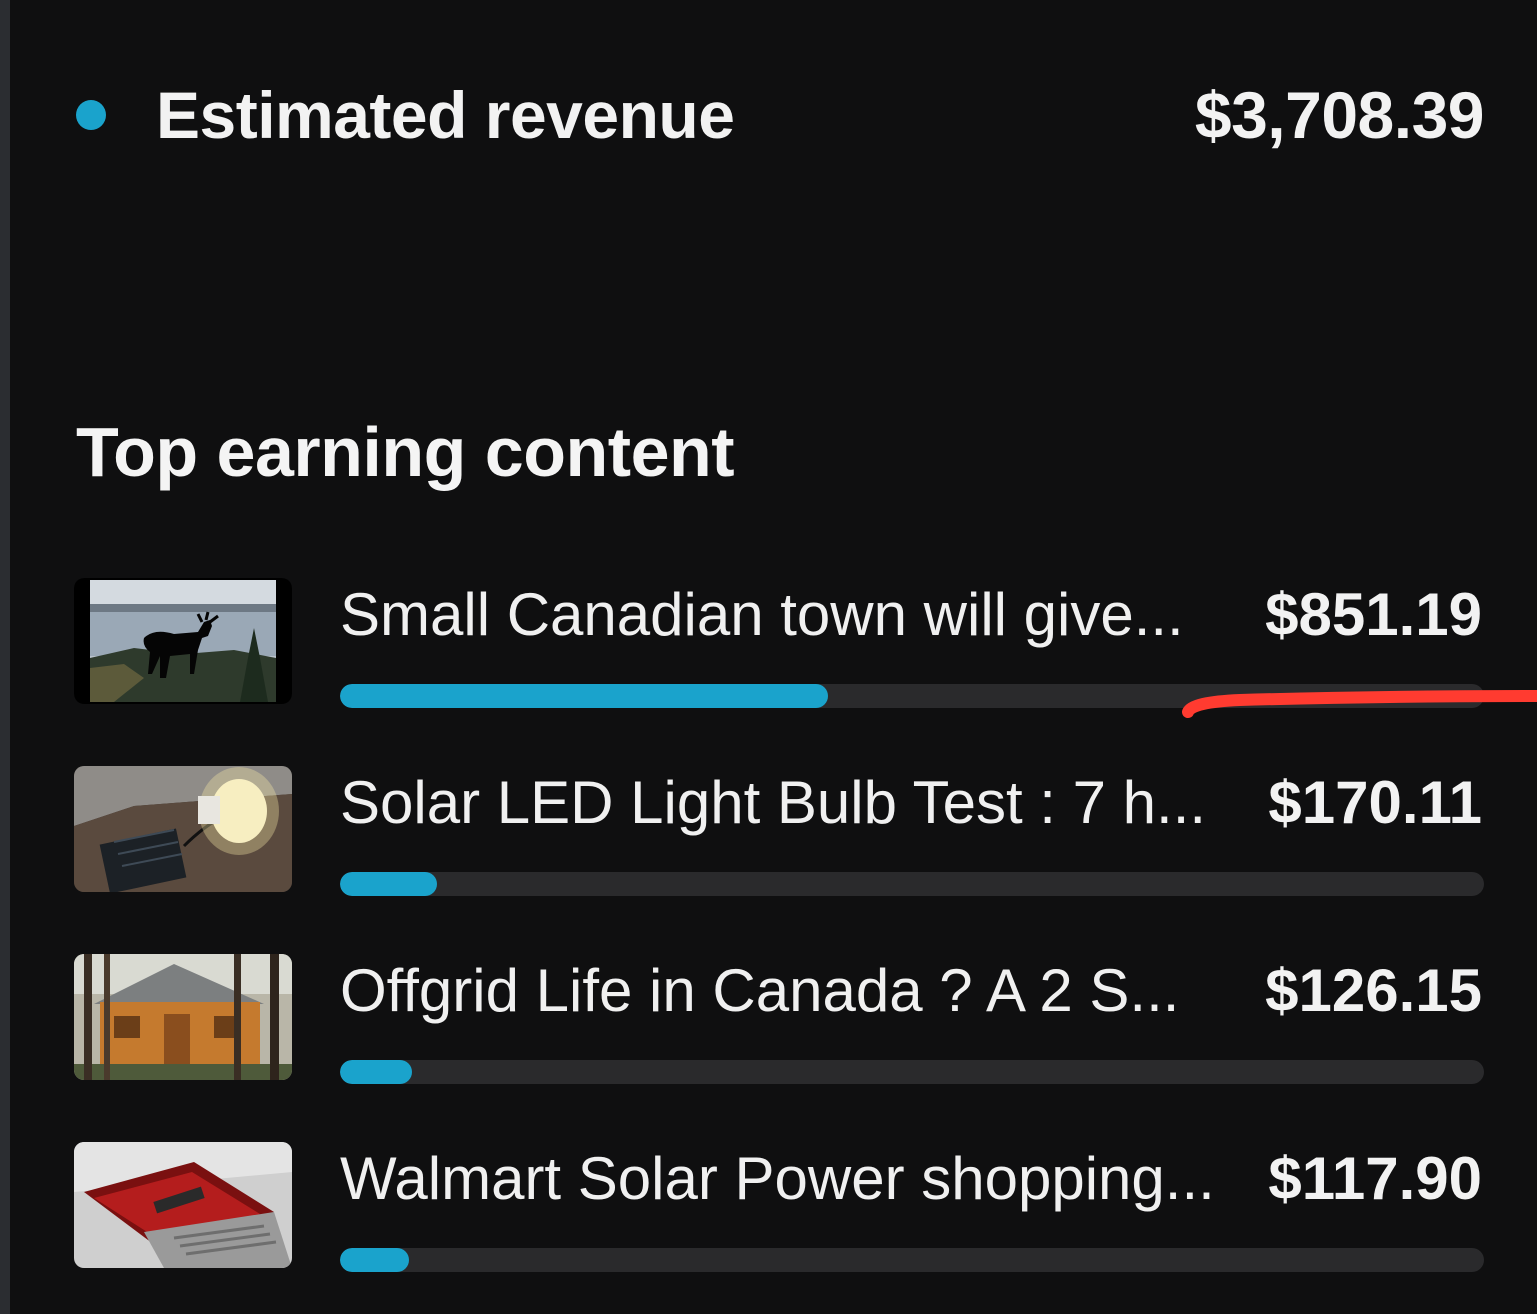 The width and height of the screenshot is (1537, 1314). Describe the element at coordinates (1359, 704) in the screenshot. I see `red-annotation-stroke` at that location.